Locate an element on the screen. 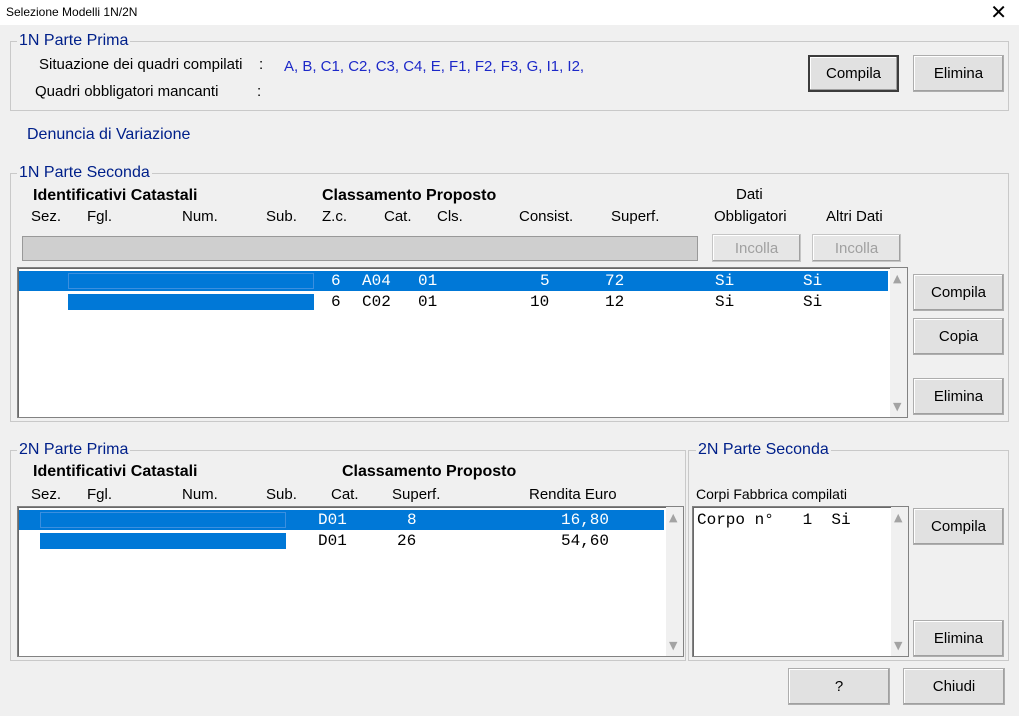  cell-rendita: 16,80 is located at coordinates (585, 520).